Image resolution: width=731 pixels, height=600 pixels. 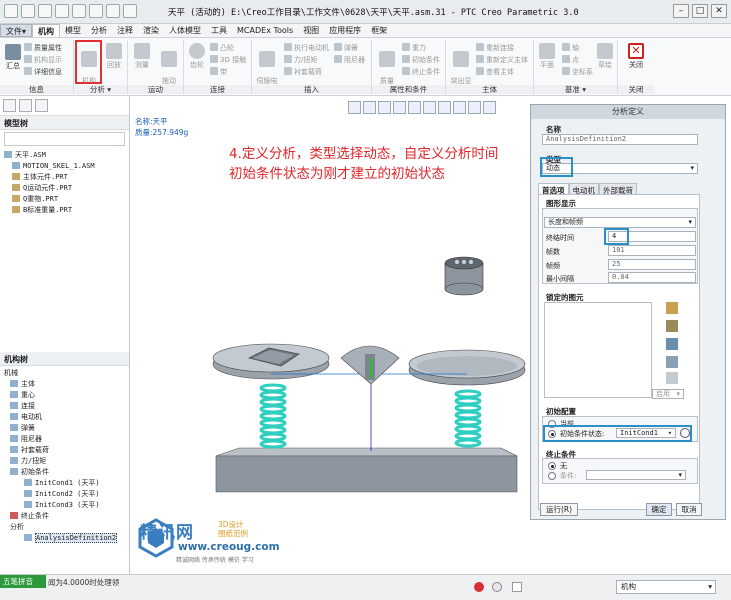 I want to click on ok-button: 确定, so click(x=659, y=509).